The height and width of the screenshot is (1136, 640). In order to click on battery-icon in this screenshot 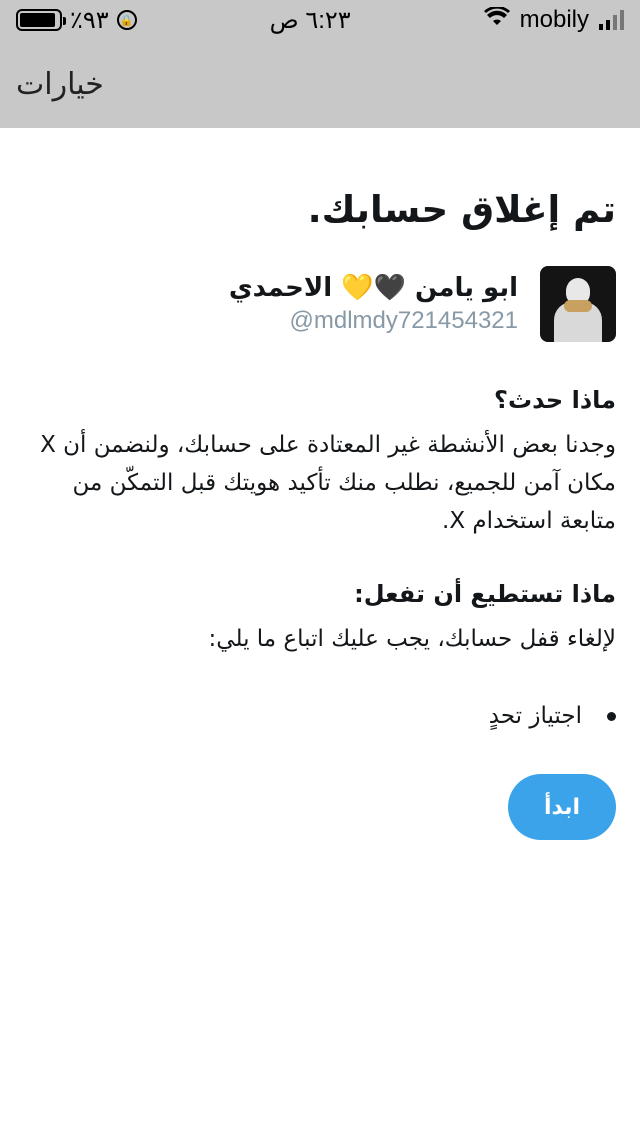, I will do `click(41, 20)`.